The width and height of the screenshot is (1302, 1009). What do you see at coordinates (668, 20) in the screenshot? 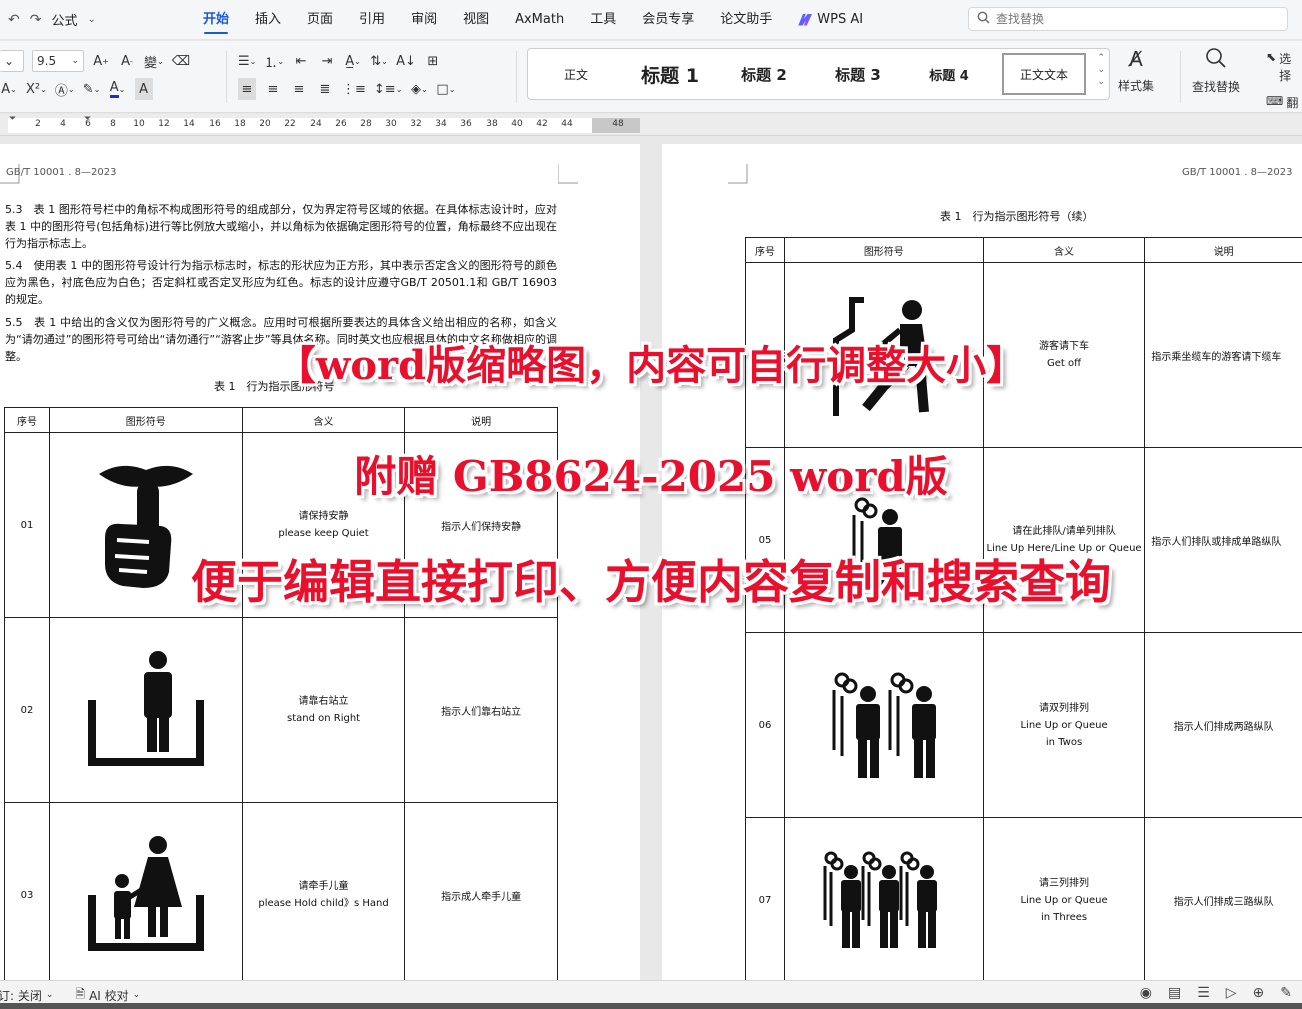
I see `tab-member: 会员专享` at bounding box center [668, 20].